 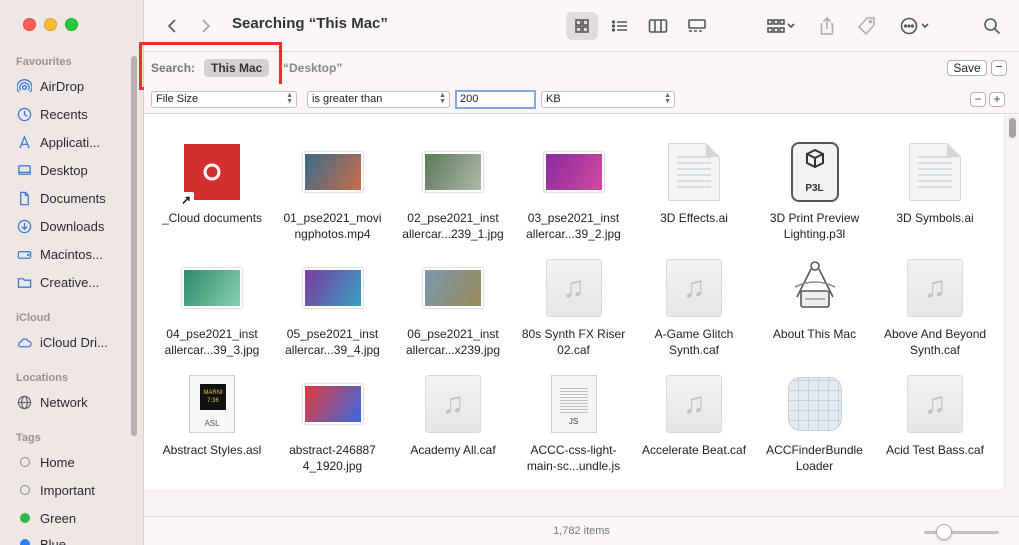 I want to click on file-name: 80s Synth FX Riser 02.caf, so click(x=573, y=342).